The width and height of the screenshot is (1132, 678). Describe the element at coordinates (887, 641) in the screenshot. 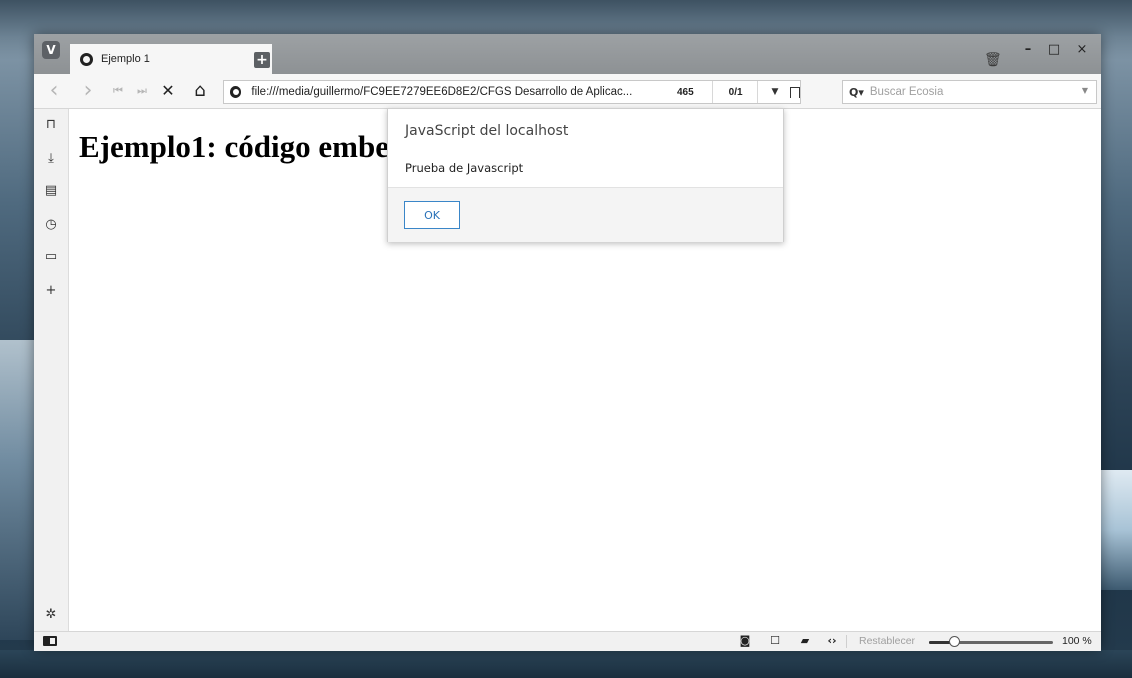

I see `reset-zoom-button: Restablecer` at that location.